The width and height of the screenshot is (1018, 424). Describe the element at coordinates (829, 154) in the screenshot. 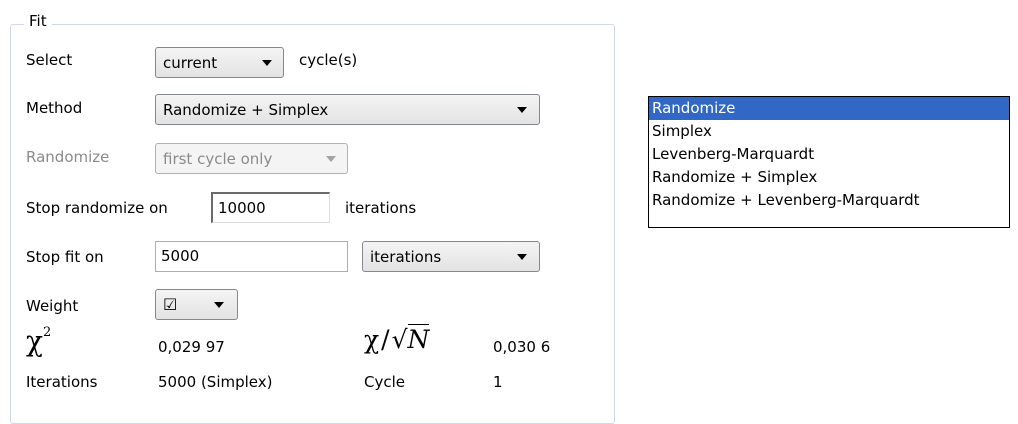

I see `method-option-levenberg-marquardt: Levenberg-Marquardt` at that location.